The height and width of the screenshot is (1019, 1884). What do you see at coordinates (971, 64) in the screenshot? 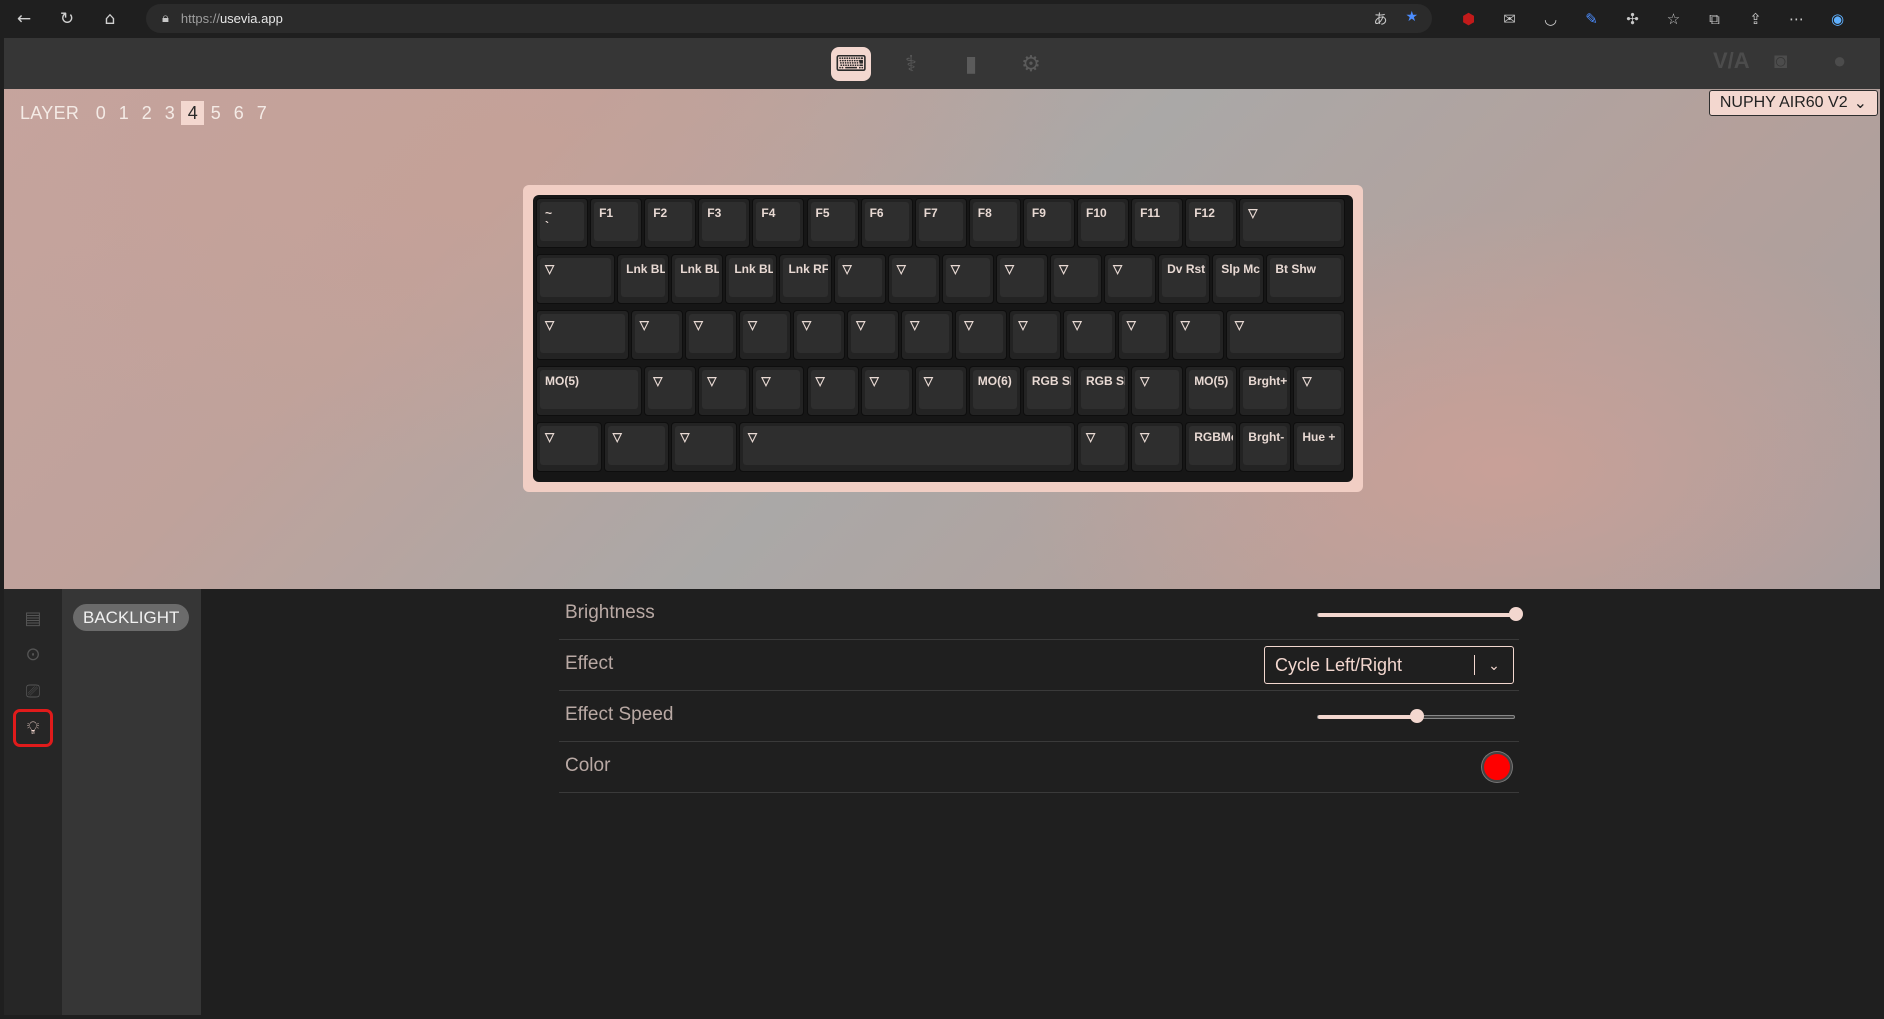
I see `paintbrush-icon: ▮` at bounding box center [971, 64].